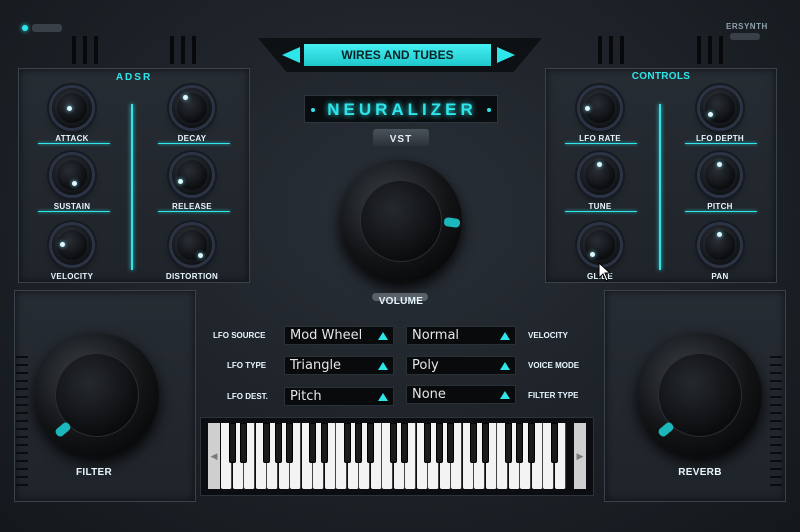 The width and height of the screenshot is (800, 532). I want to click on volume-knob, so click(401, 221).